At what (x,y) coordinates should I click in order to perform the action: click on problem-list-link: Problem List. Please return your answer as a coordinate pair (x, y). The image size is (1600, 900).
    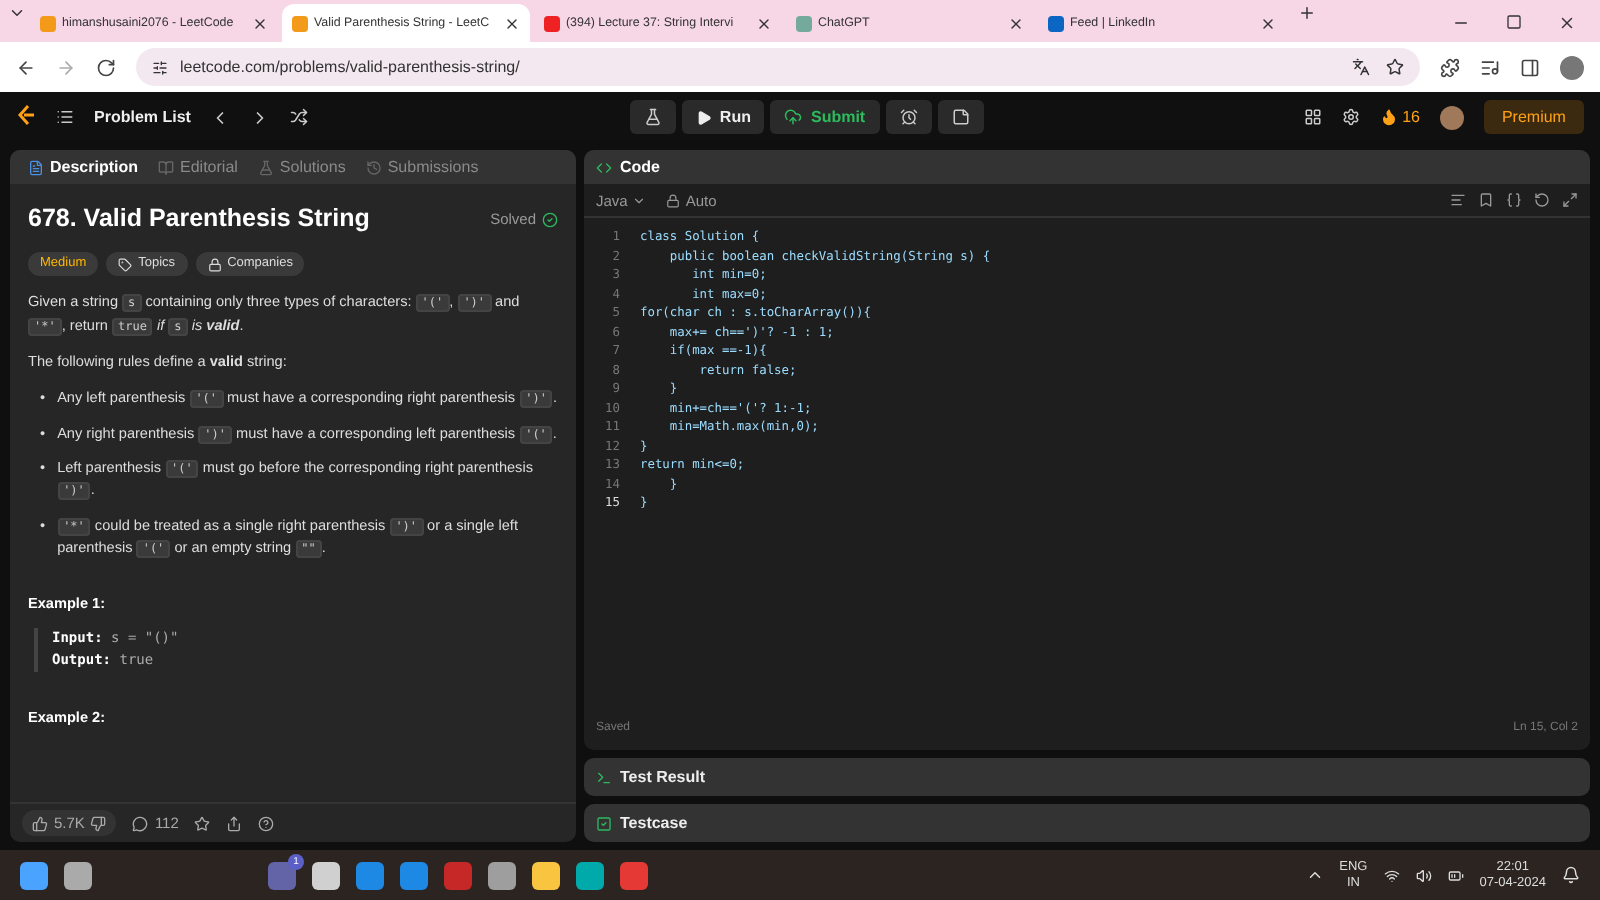
    Looking at the image, I should click on (142, 117).